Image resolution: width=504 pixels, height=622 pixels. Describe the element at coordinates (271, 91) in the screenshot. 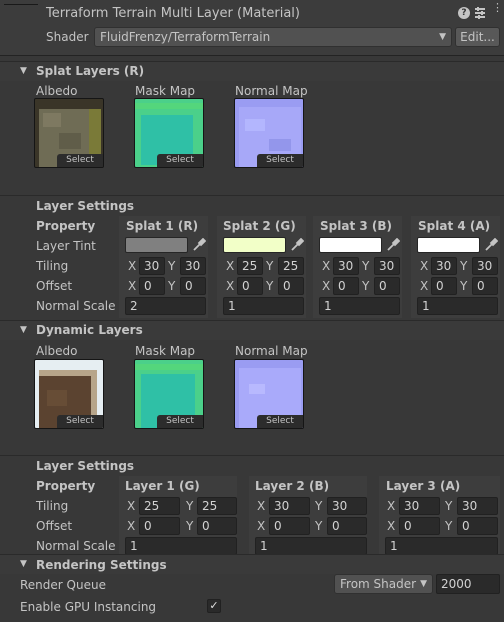

I see `splat-normal-label: Normal Map` at that location.